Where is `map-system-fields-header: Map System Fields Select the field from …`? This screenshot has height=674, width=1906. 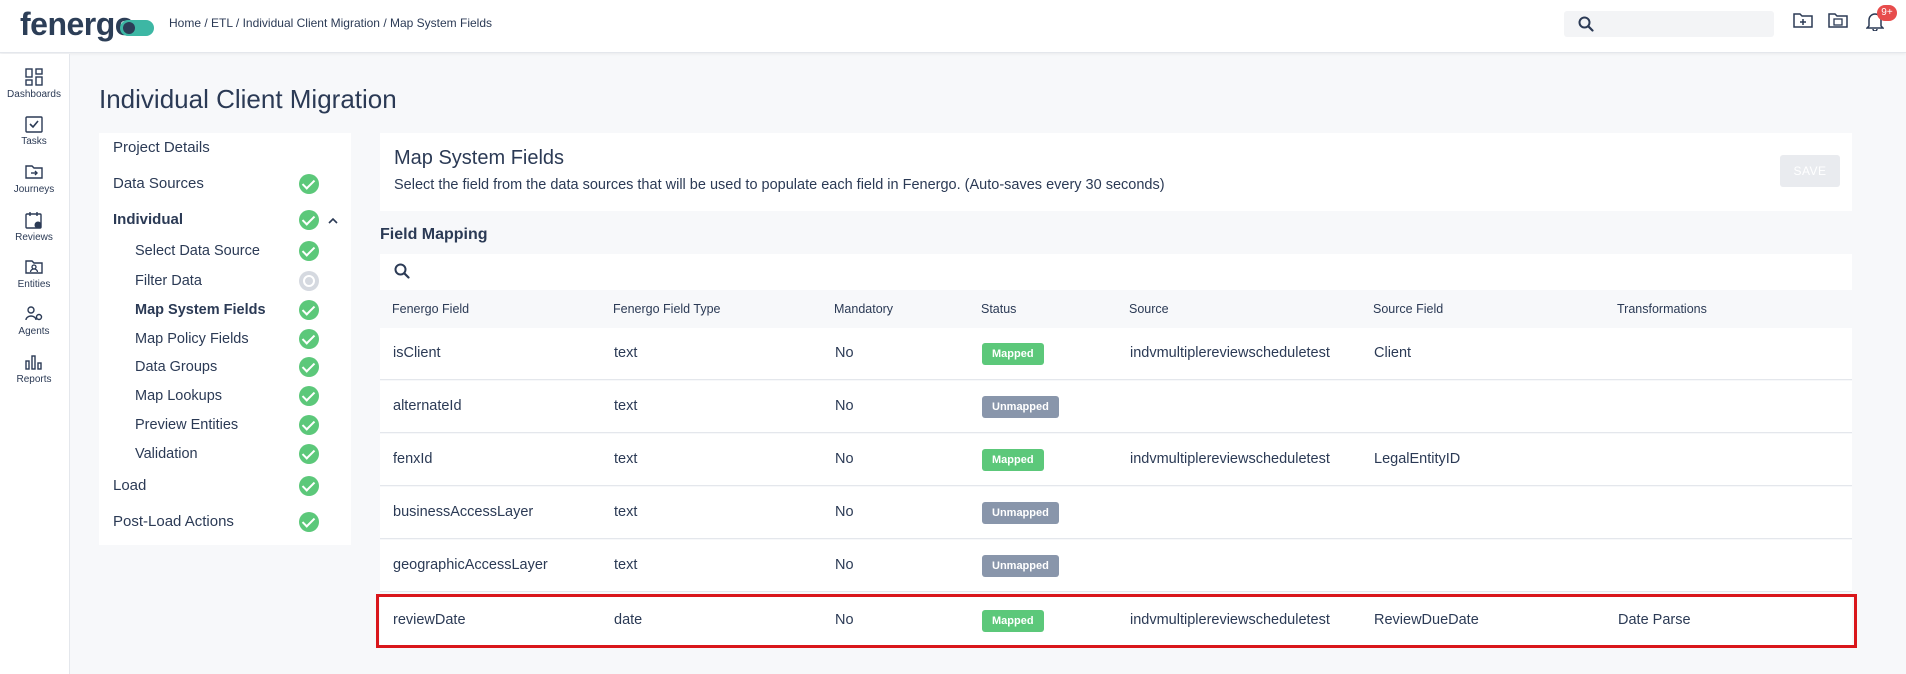
map-system-fields-header: Map System Fields Select the field from … is located at coordinates (1116, 172).